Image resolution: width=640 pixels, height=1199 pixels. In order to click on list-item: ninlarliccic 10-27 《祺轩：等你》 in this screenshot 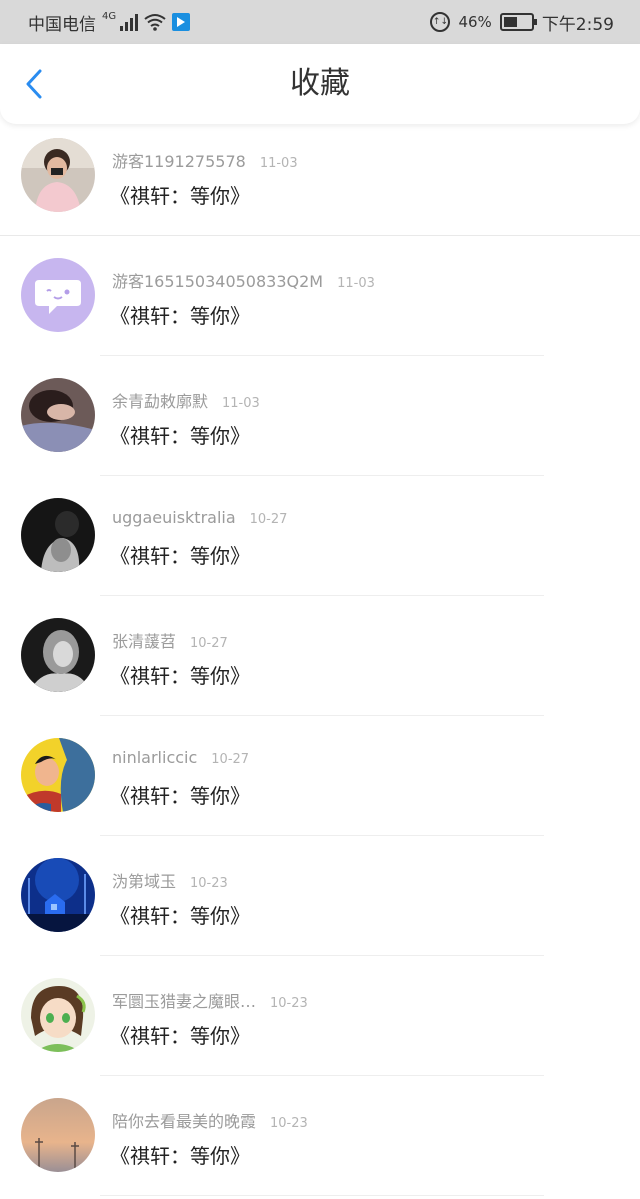, I will do `click(320, 776)`.